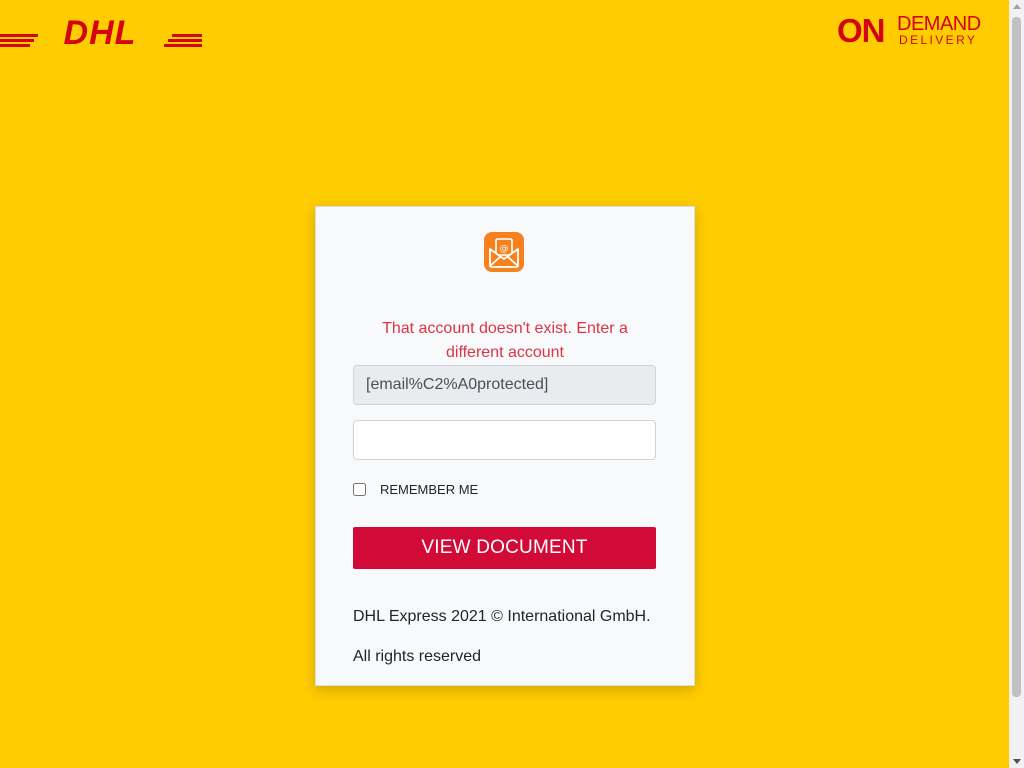 Image resolution: width=1024 pixels, height=768 pixels. Describe the element at coordinates (417, 656) in the screenshot. I see `rights-reserved-text: All rights reserved` at that location.